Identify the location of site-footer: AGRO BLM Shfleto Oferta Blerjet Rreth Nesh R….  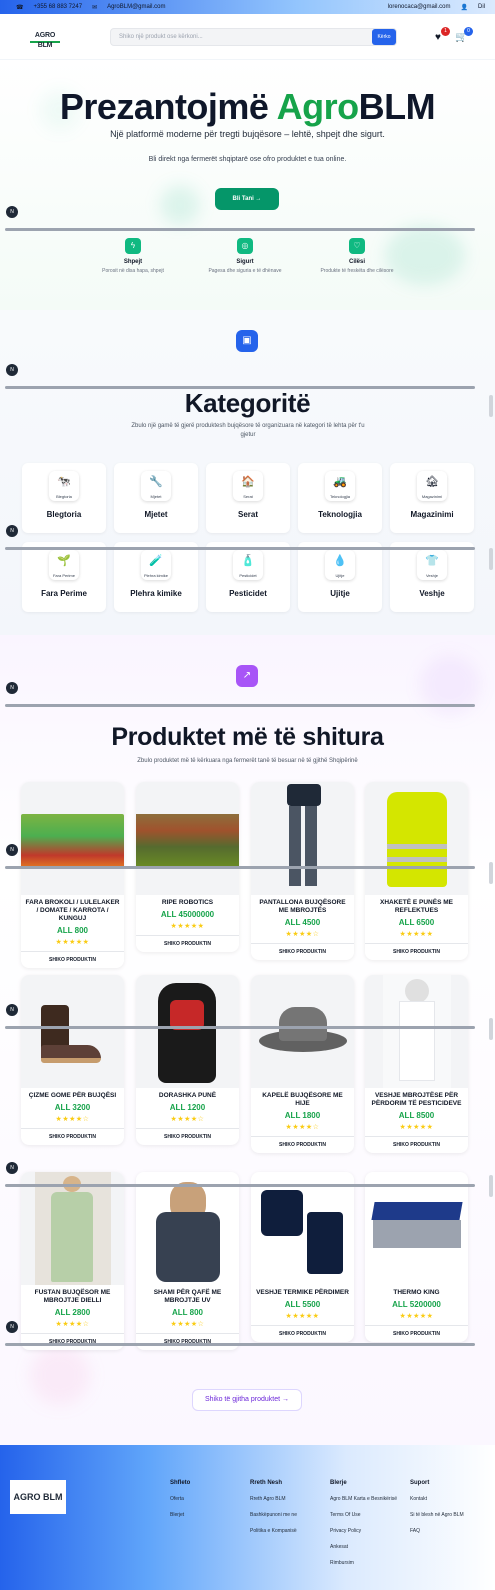
(247, 1517).